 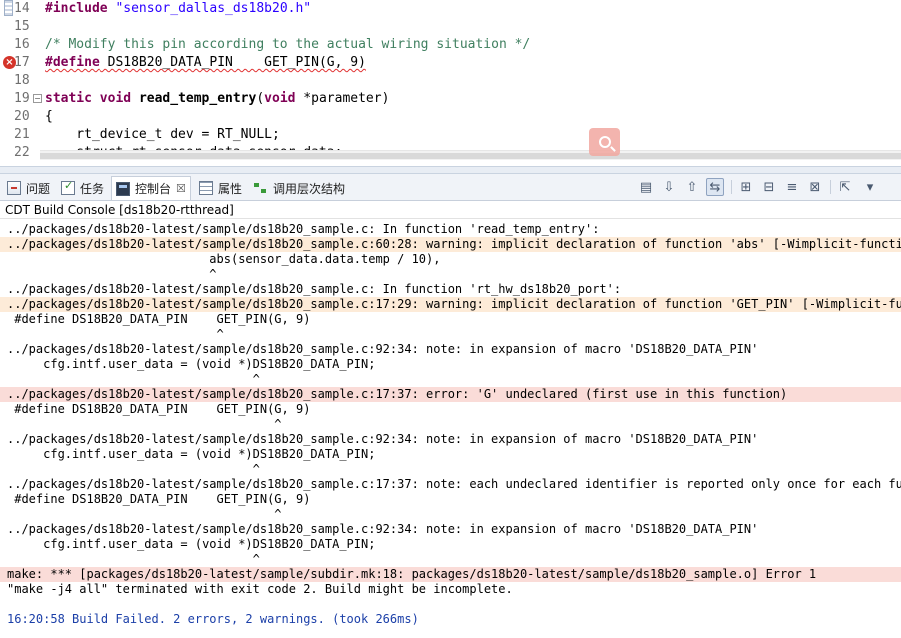 I want to click on scroll-lock-icon: ⇆, so click(x=715, y=187).